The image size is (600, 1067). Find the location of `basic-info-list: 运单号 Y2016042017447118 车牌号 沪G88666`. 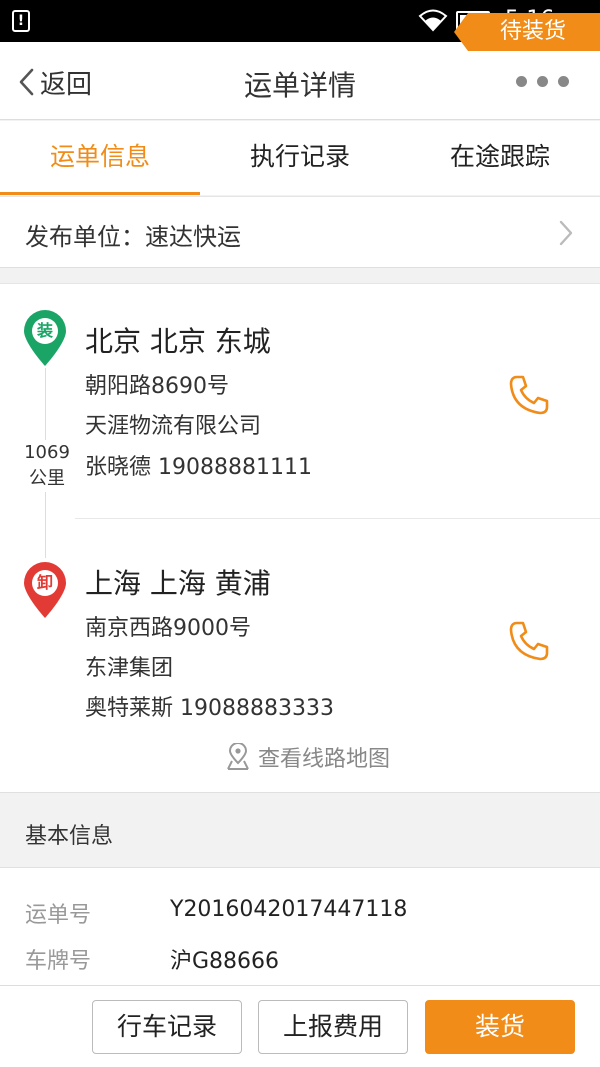

basic-info-list: 运单号 Y2016042017447118 车牌号 沪G88666 is located at coordinates (300, 927).